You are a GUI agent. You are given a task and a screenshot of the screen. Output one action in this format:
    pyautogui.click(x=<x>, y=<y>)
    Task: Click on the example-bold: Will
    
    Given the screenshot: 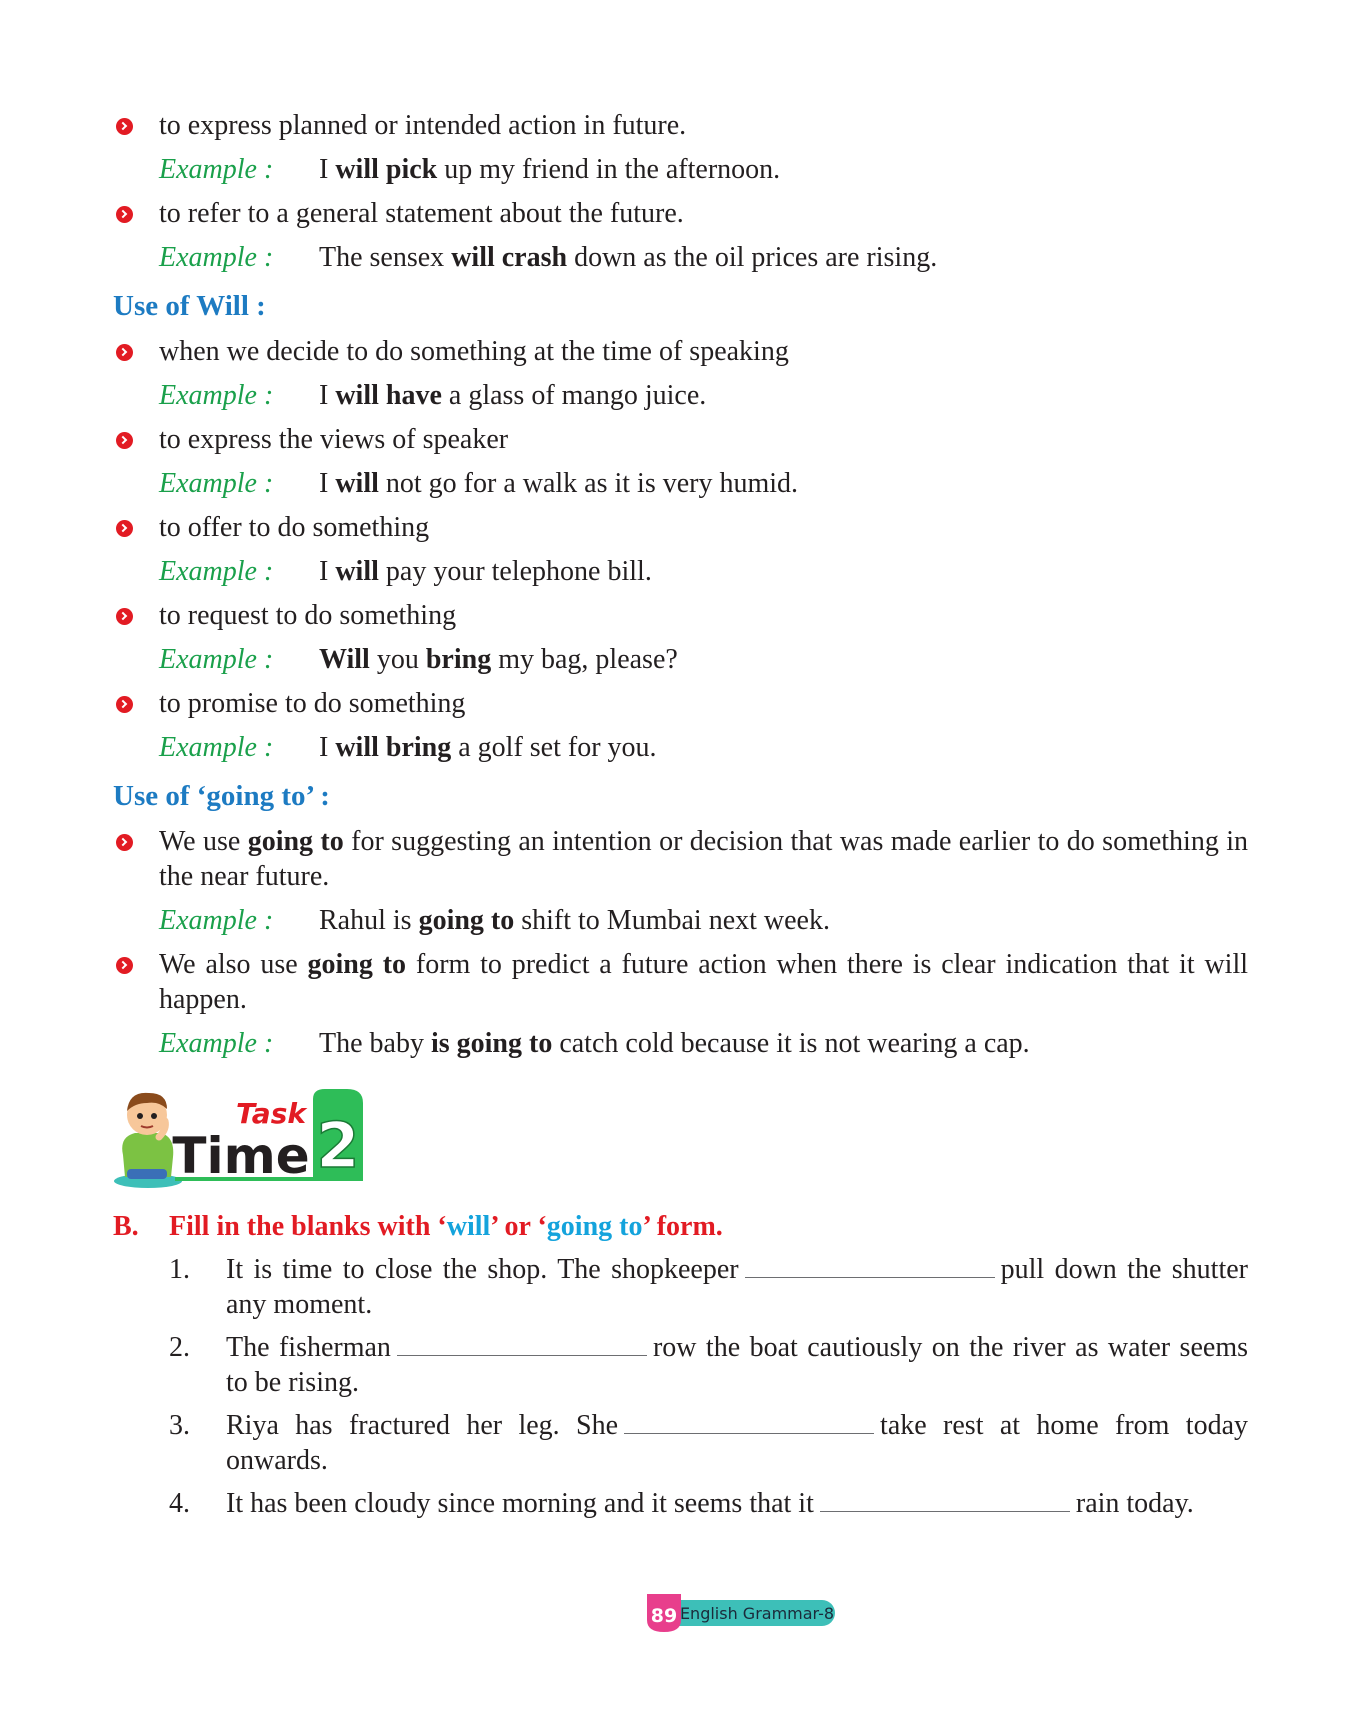 What is the action you would take?
    pyautogui.click(x=344, y=659)
    